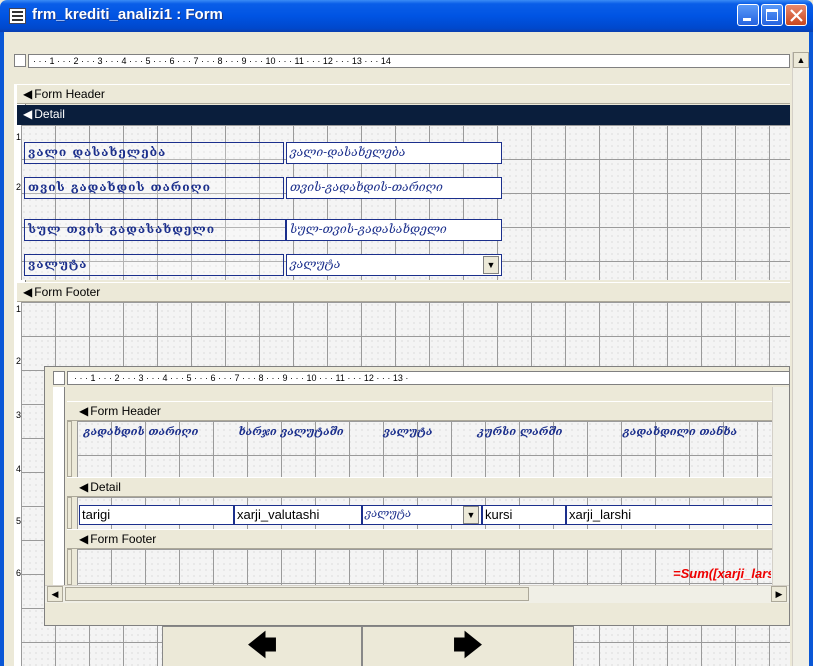  Describe the element at coordinates (298, 515) in the screenshot. I see `field-xarji-valutashi: xarji_valutashi` at that location.